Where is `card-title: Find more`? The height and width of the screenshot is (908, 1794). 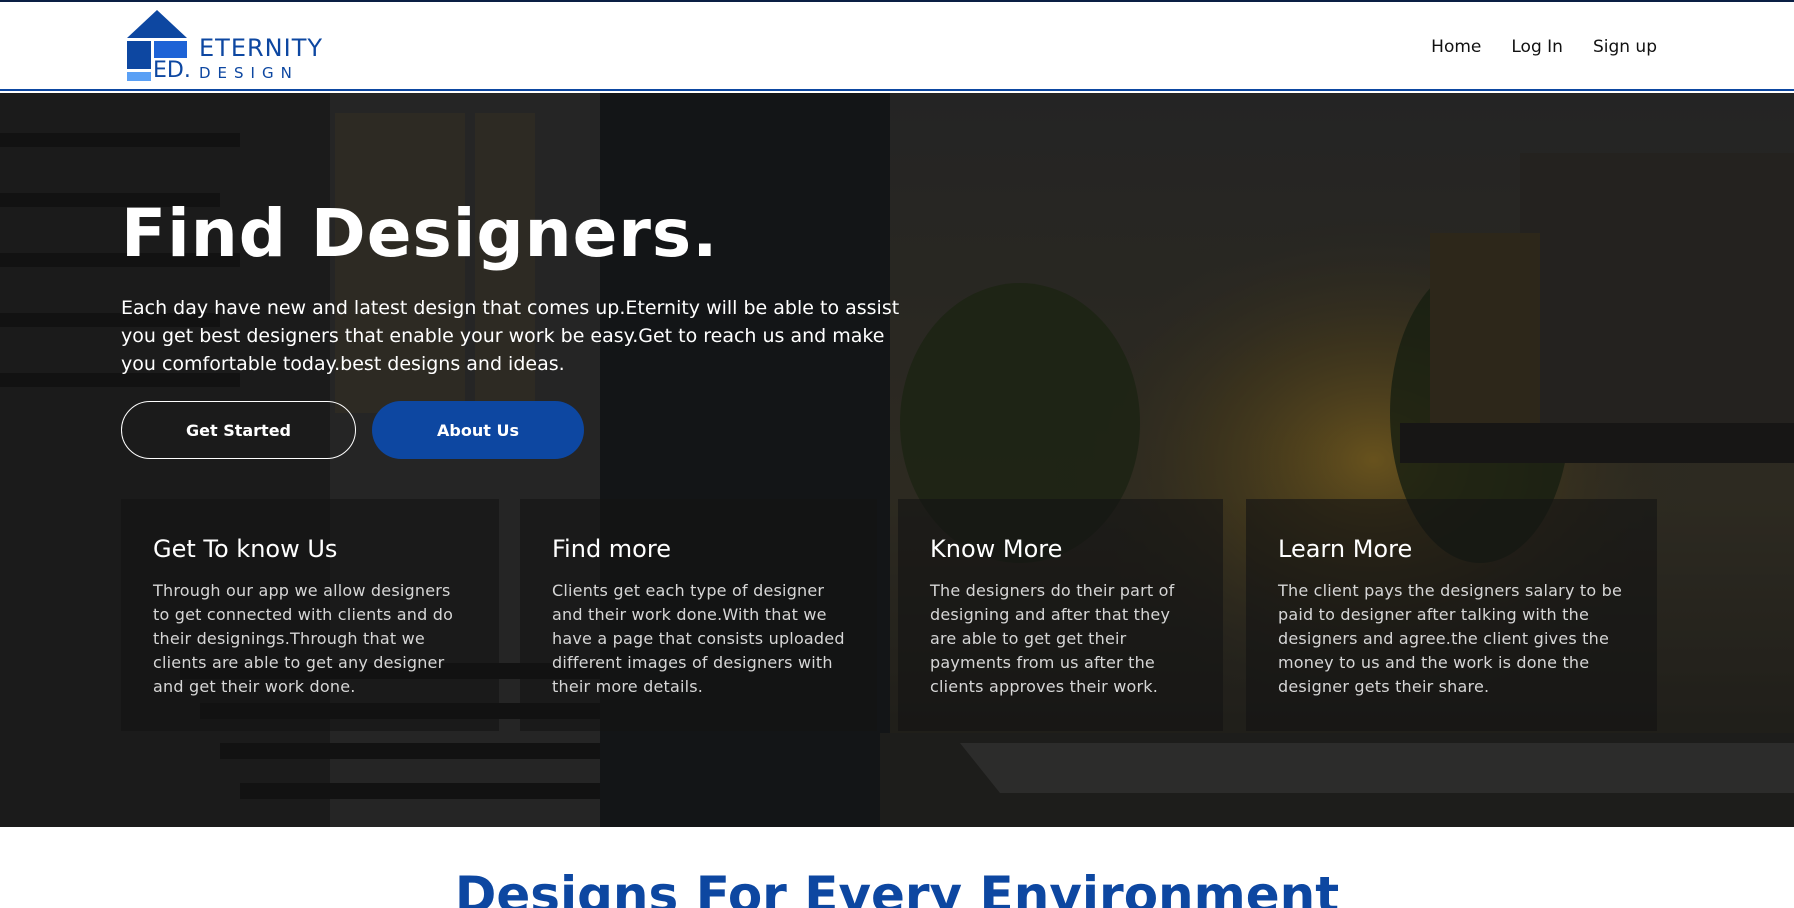 card-title: Find more is located at coordinates (611, 549).